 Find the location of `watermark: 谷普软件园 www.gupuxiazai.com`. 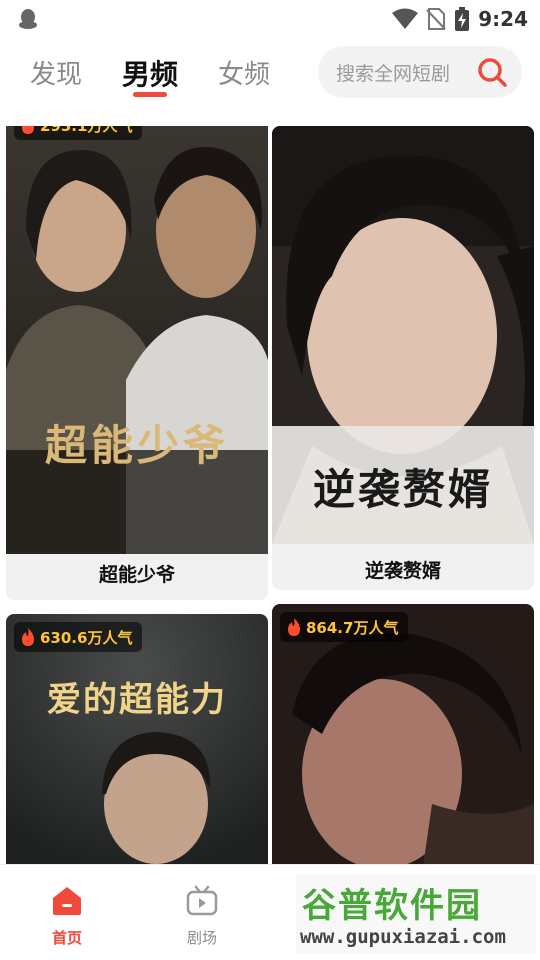

watermark: 谷普软件园 www.gupuxiazai.com is located at coordinates (416, 914).